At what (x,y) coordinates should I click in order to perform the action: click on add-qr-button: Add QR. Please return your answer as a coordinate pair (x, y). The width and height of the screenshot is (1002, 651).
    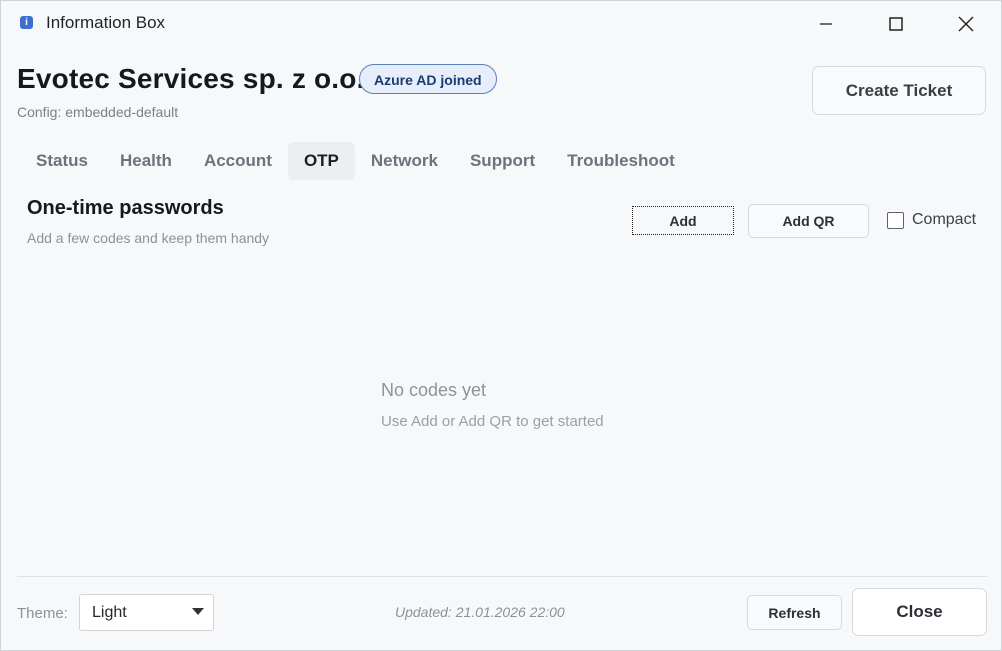
    Looking at the image, I should click on (808, 221).